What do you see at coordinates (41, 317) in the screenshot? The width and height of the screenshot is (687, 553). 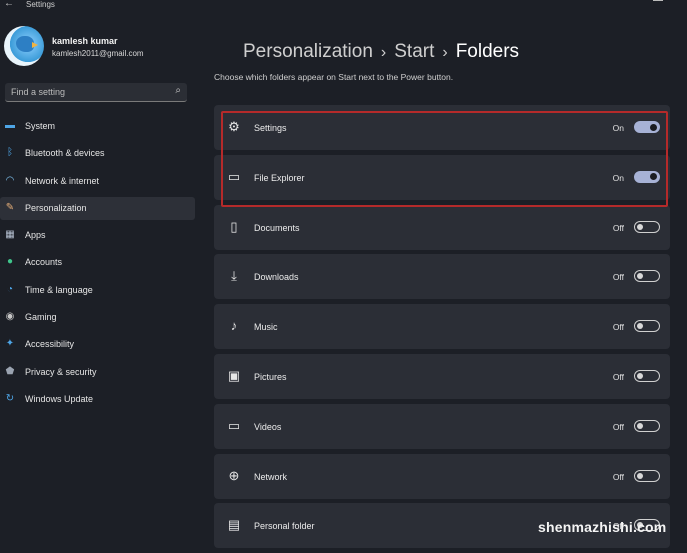 I see `sidebar-item-label: Gaming` at bounding box center [41, 317].